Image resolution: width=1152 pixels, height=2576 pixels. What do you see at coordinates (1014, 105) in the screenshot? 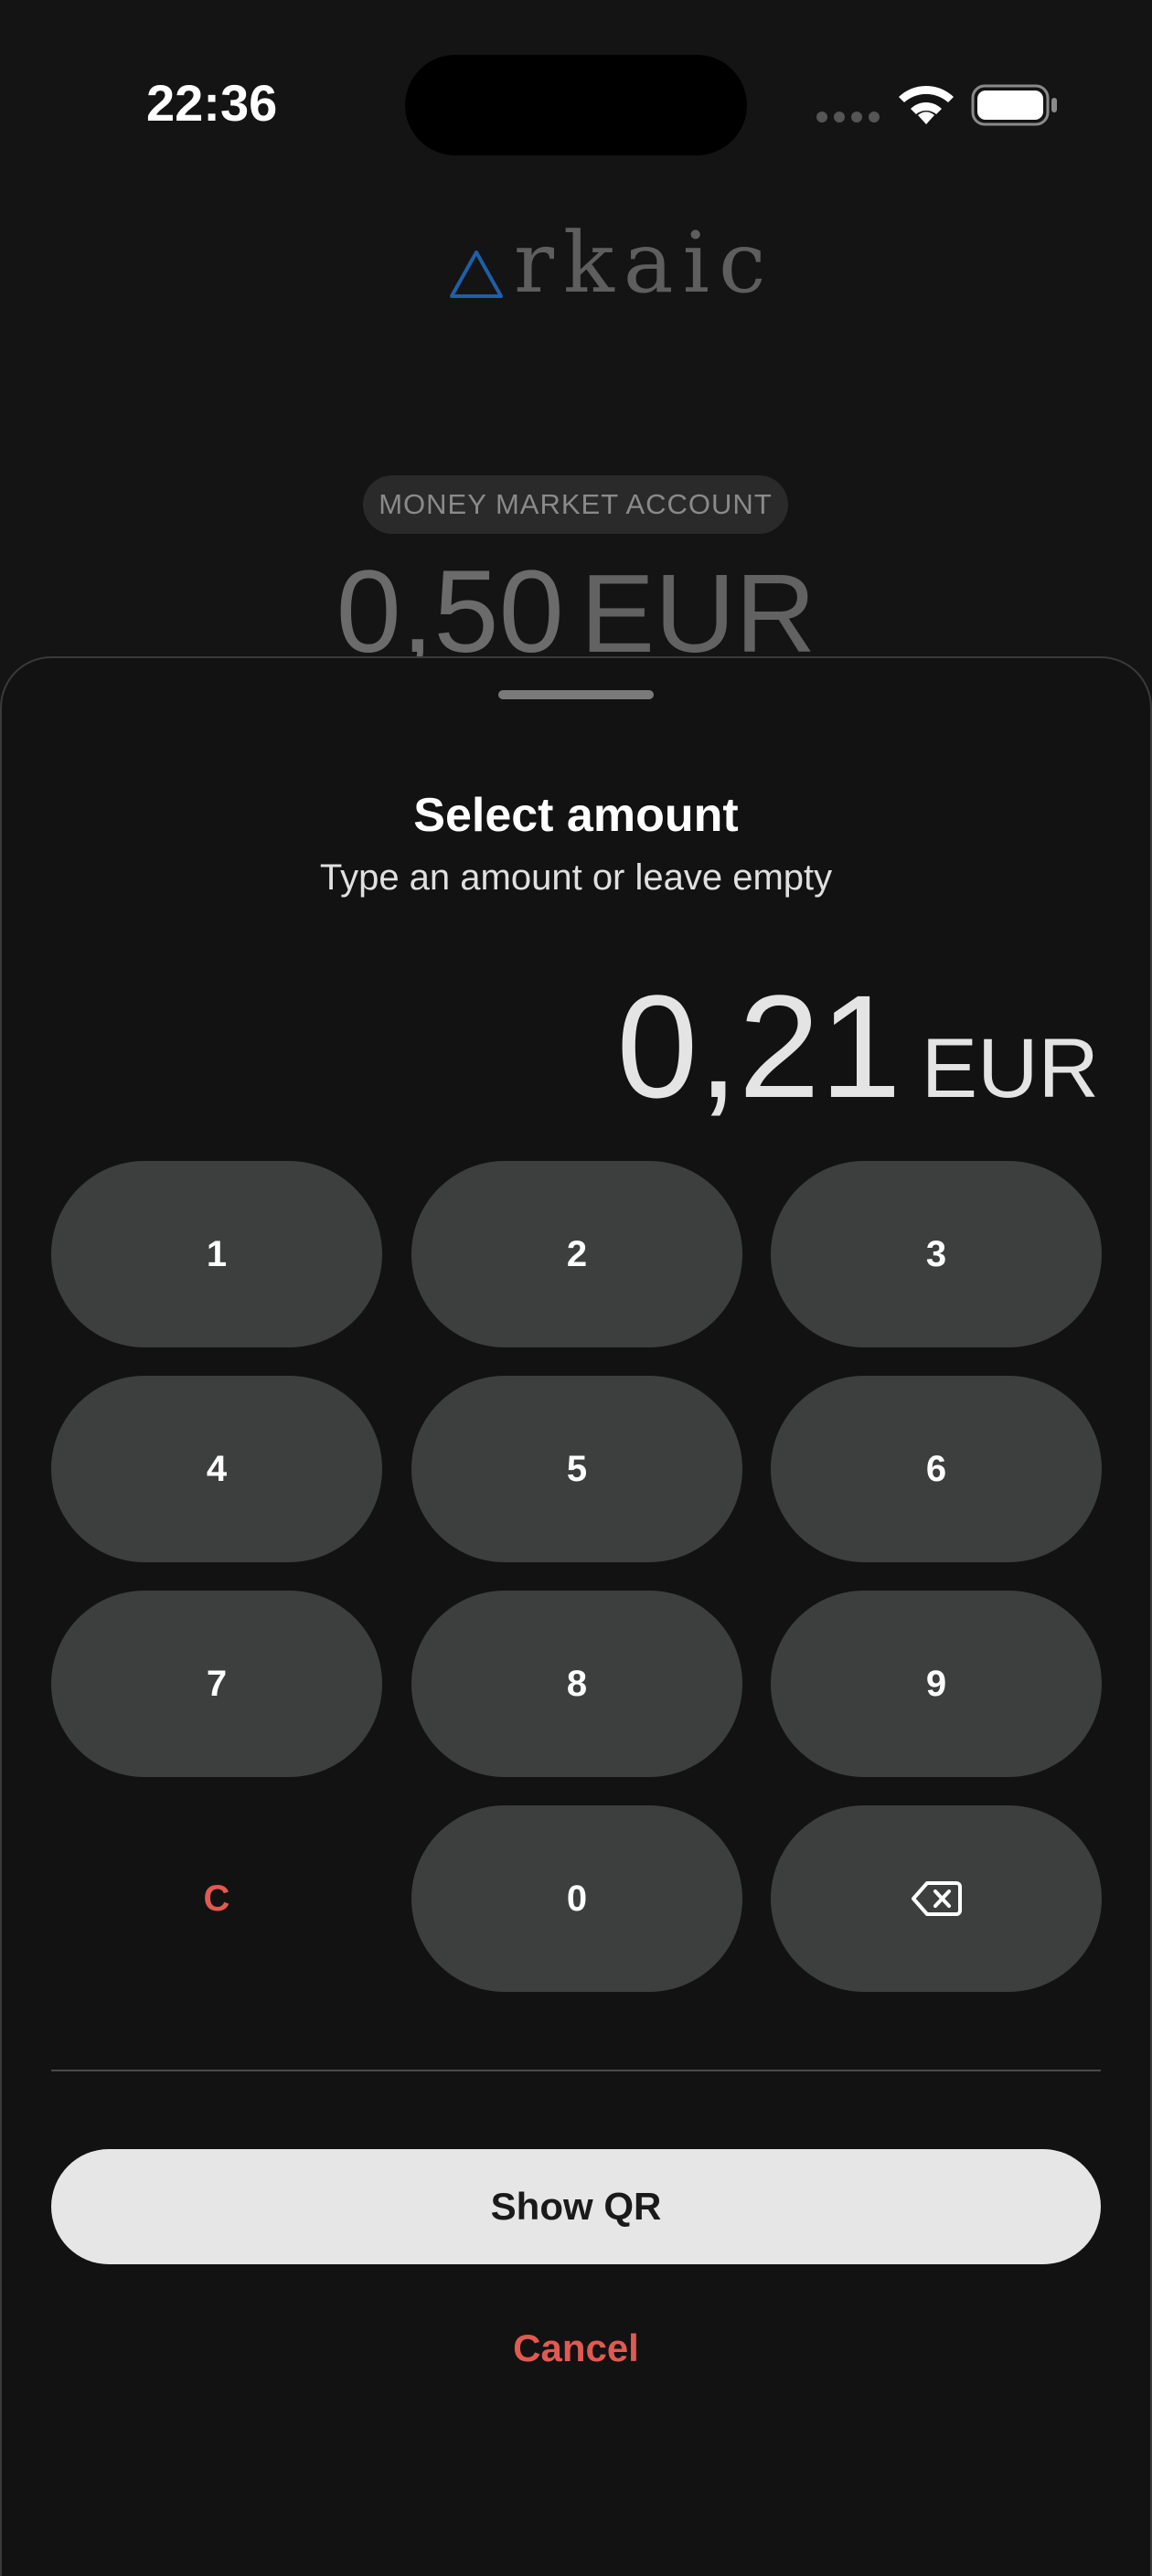
I see `battery-icon` at bounding box center [1014, 105].